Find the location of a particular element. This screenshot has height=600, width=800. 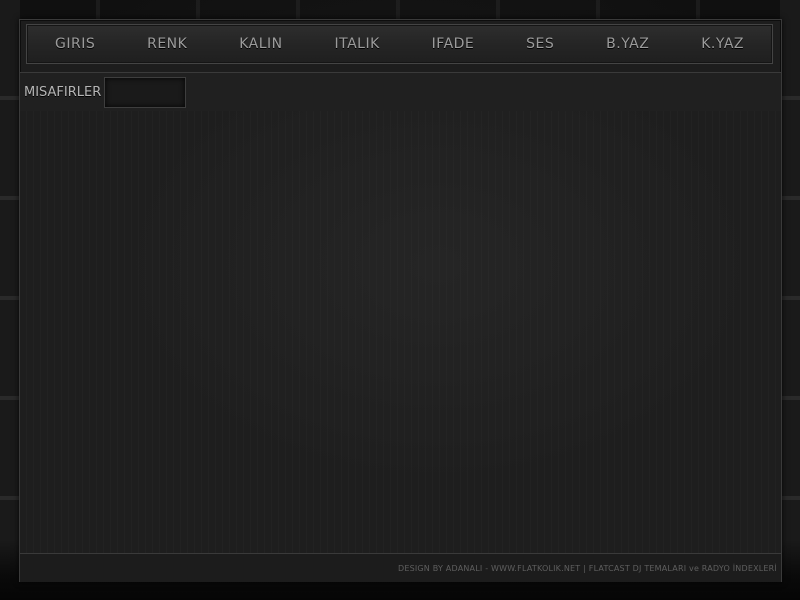

emoticon-button: IFADE is located at coordinates (453, 44).